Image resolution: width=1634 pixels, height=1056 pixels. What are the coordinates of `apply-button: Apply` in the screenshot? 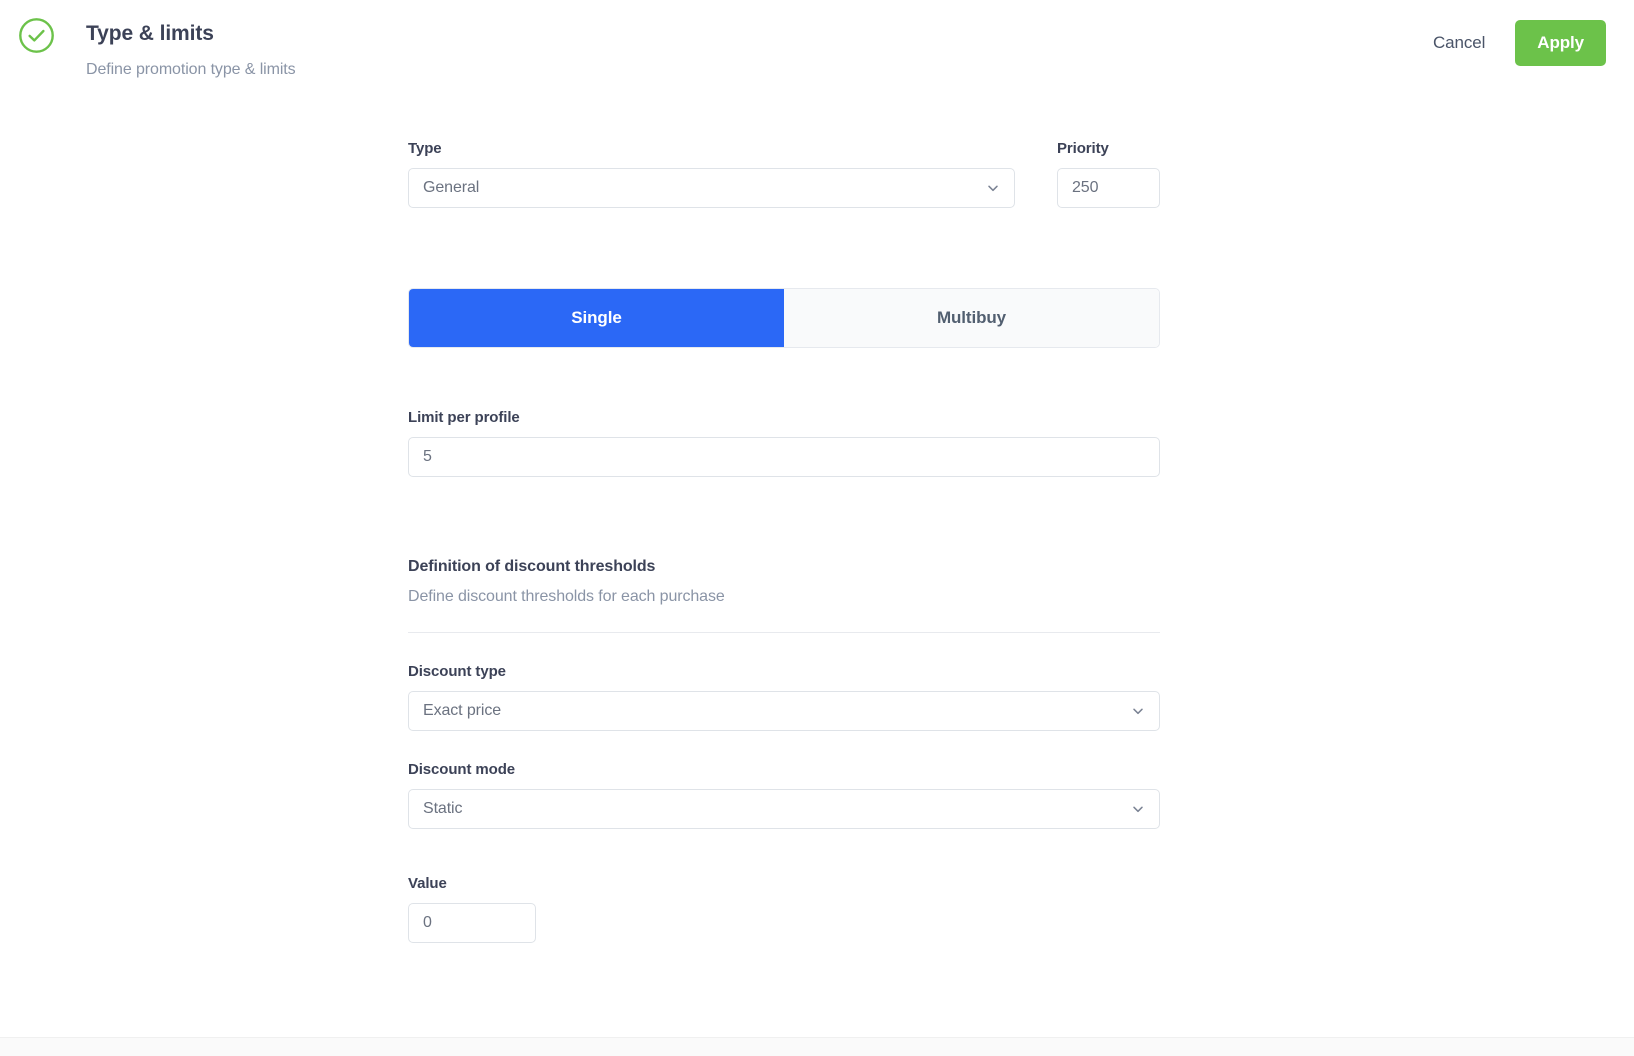 It's located at (1560, 43).